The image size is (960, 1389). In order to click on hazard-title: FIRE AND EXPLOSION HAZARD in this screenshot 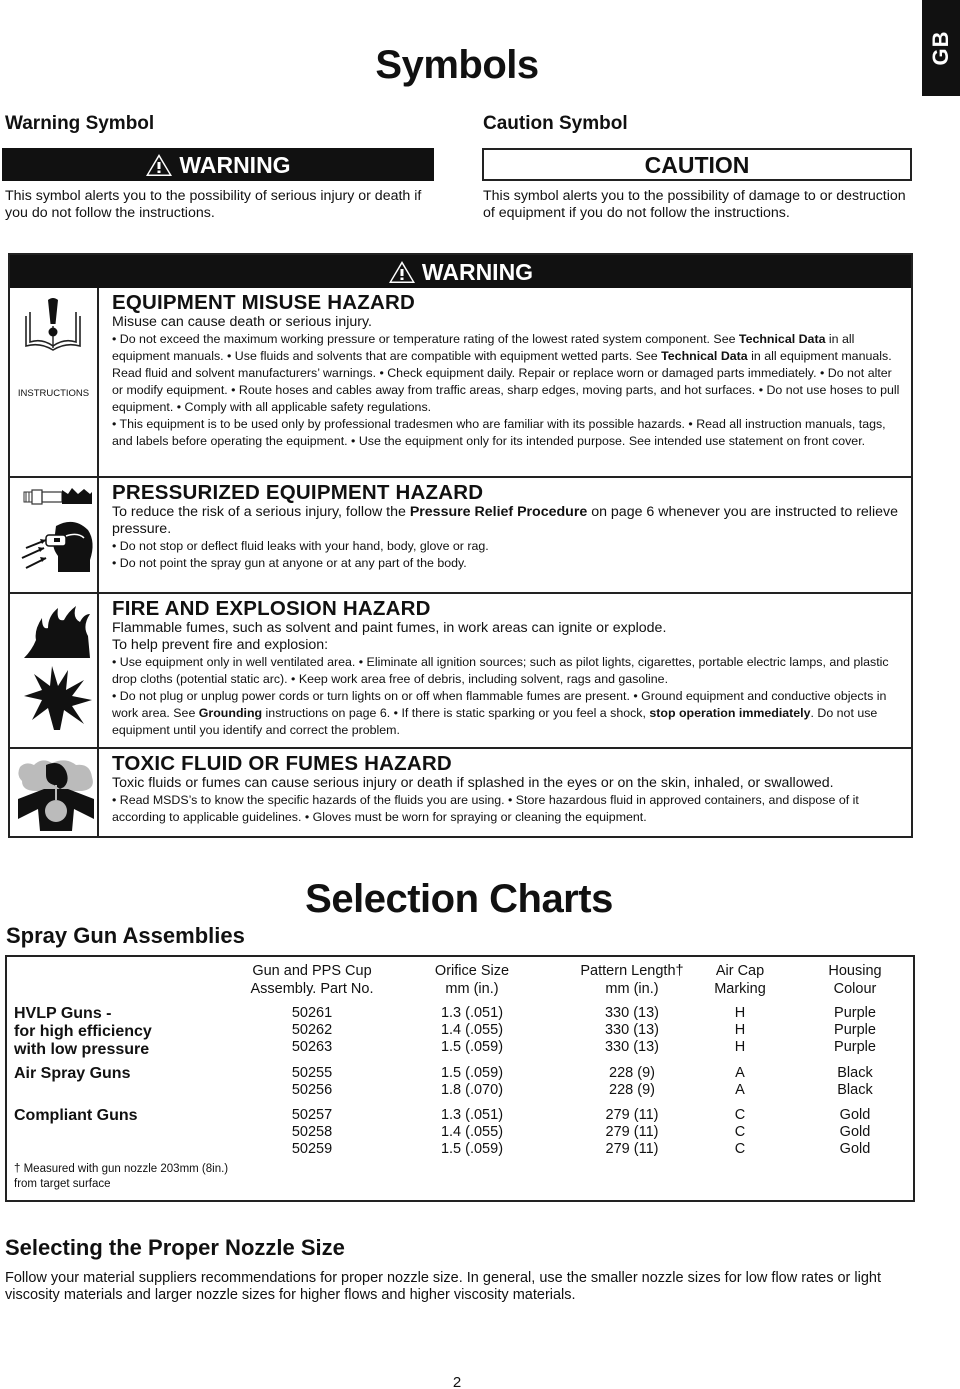, I will do `click(271, 608)`.